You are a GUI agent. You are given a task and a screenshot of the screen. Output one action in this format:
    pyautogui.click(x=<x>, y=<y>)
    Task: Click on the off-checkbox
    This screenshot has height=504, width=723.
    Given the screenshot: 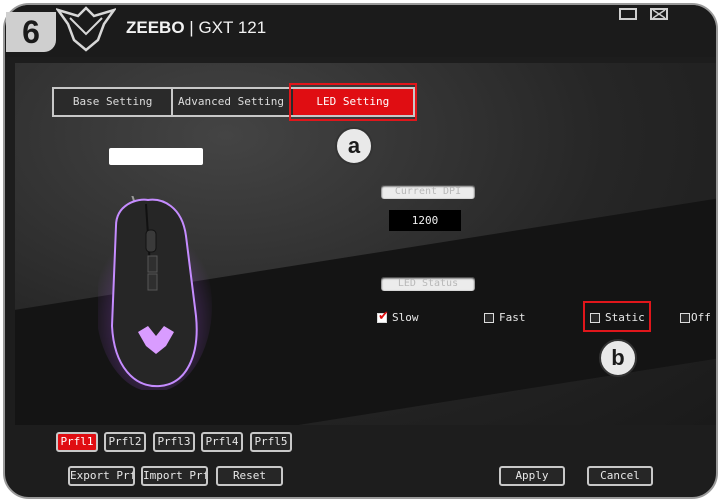 What is the action you would take?
    pyautogui.click(x=685, y=317)
    